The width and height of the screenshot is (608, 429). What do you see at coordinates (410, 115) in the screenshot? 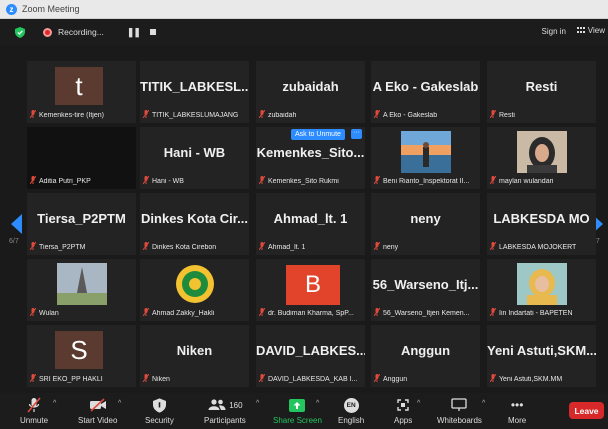
I see `participant-name: A Eko - Gakeslab` at bounding box center [410, 115].